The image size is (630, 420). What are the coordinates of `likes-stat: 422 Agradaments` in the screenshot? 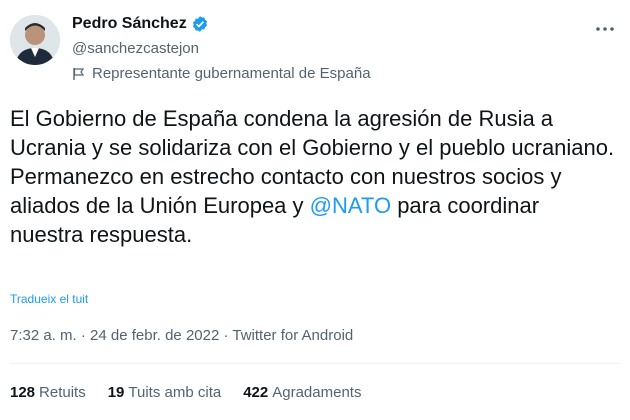 It's located at (302, 392).